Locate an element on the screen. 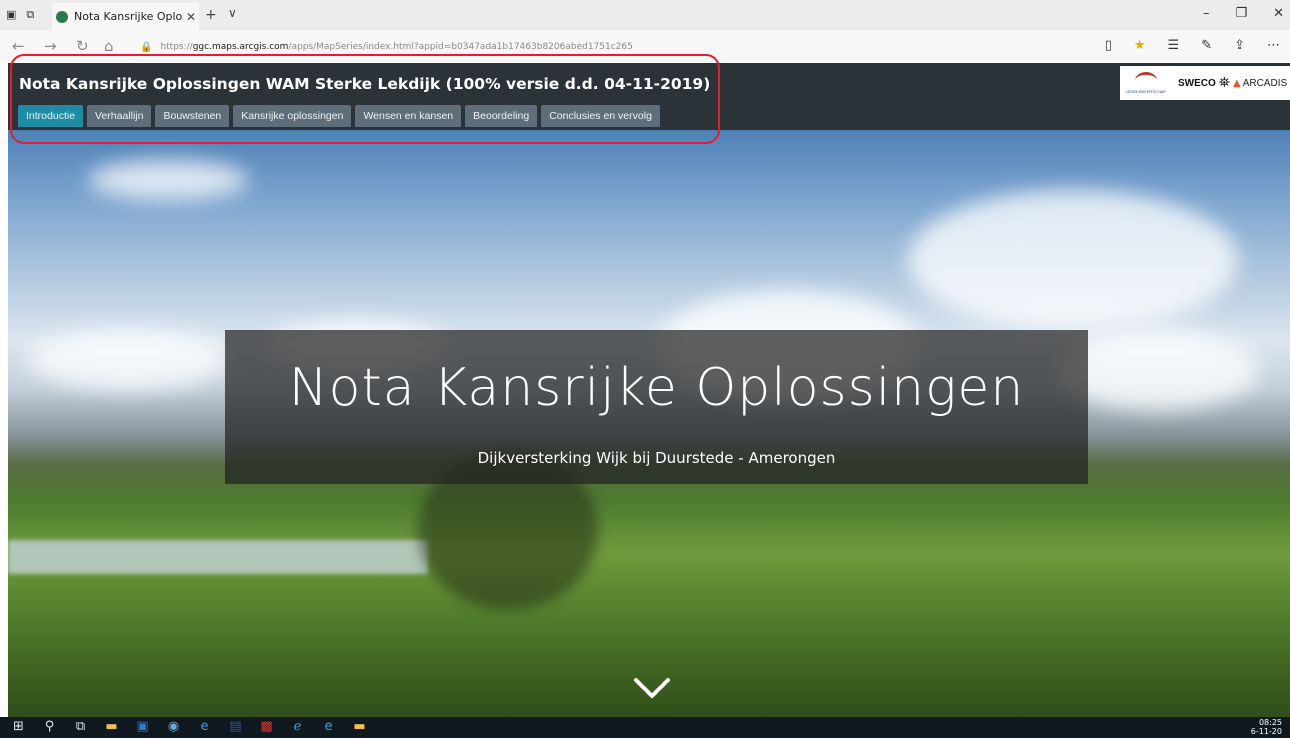 The width and height of the screenshot is (1290, 738). home-icon: ⌂ is located at coordinates (109, 46).